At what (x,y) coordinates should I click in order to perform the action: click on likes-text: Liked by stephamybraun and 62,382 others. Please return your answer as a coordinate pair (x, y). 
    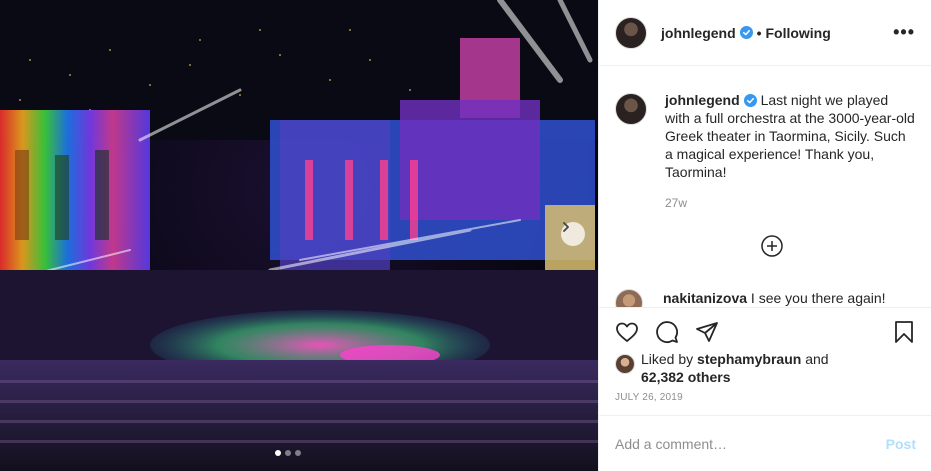
    Looking at the image, I should click on (735, 368).